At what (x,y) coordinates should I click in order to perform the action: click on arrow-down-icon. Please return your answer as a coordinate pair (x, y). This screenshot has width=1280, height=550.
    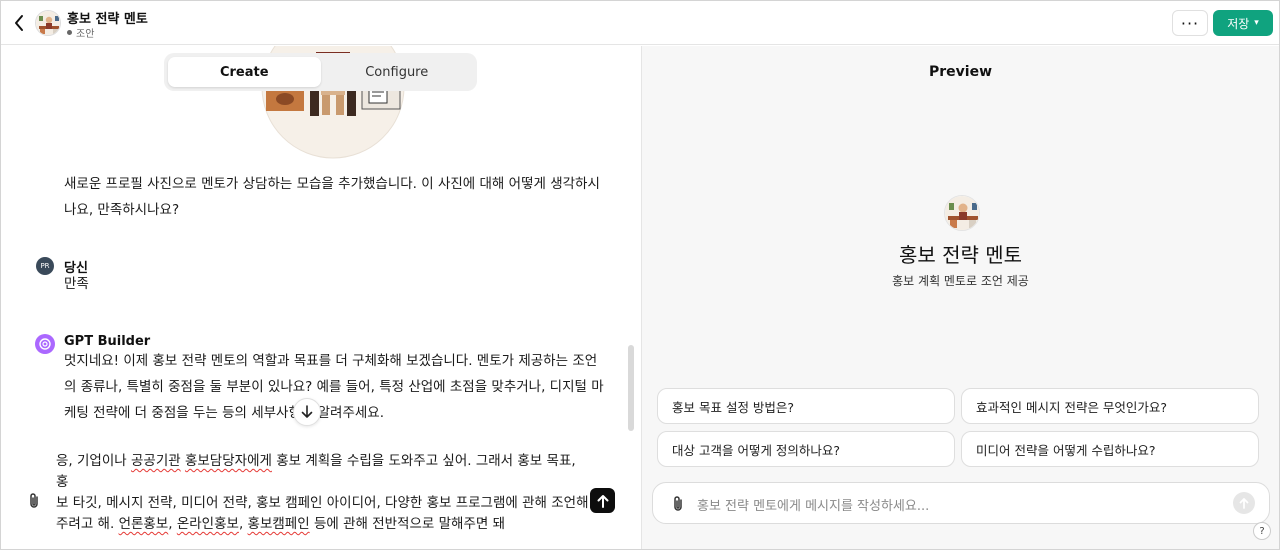
    Looking at the image, I should click on (307, 411).